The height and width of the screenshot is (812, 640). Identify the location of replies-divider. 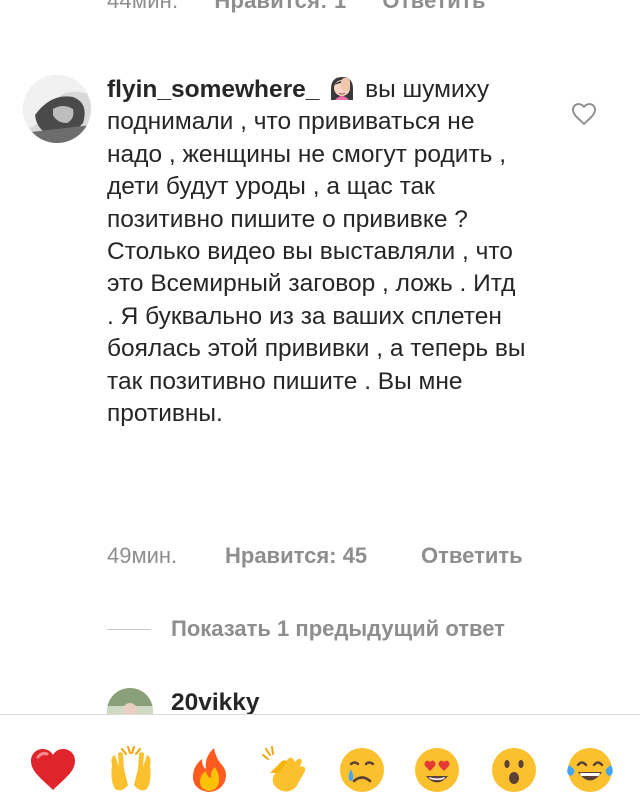
(129, 629).